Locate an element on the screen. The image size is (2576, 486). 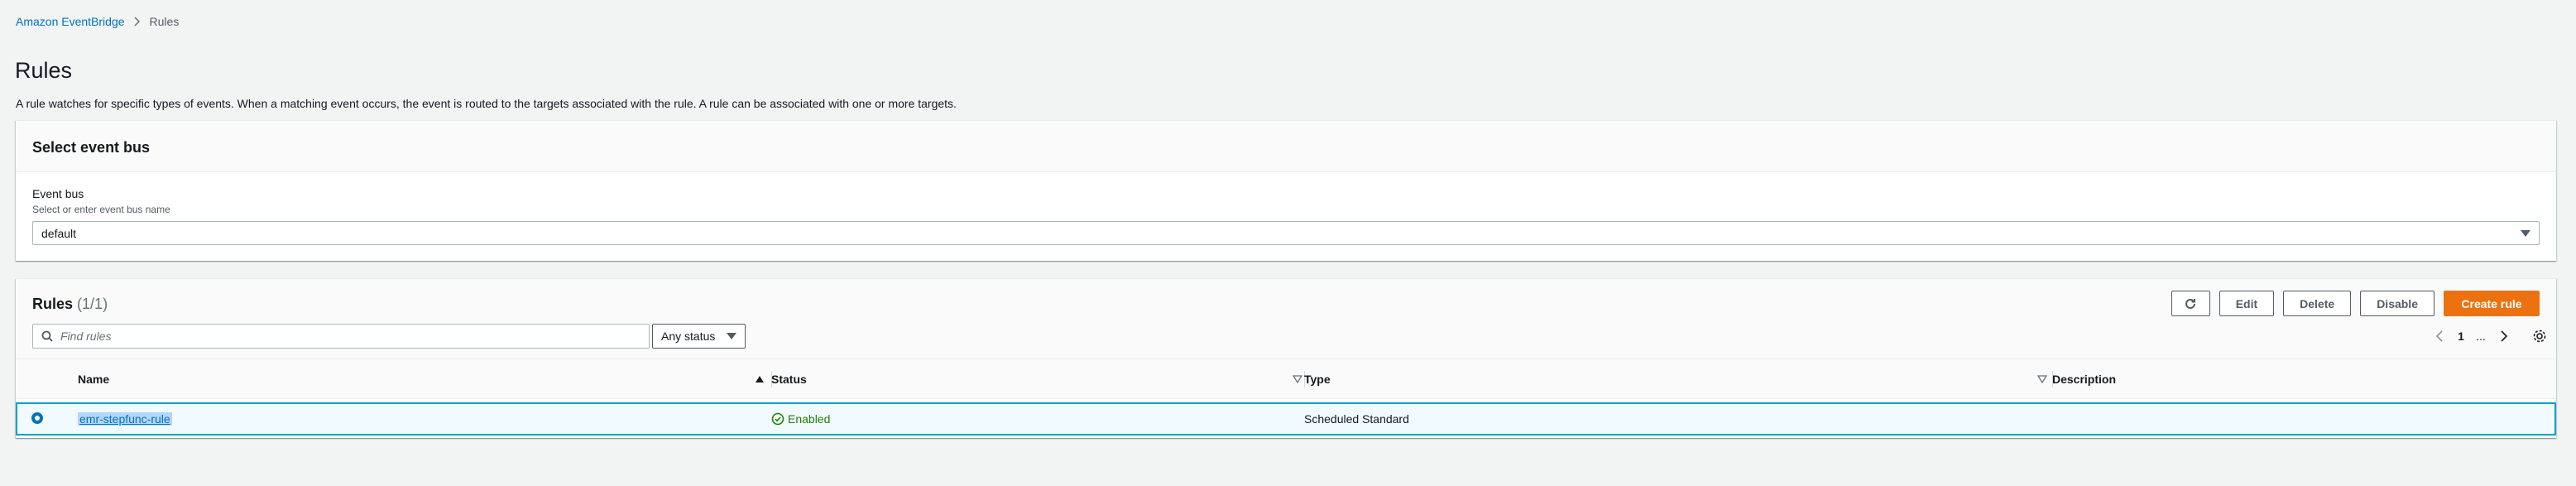
rules-panel-title: Rules (1/1) is located at coordinates (70, 304).